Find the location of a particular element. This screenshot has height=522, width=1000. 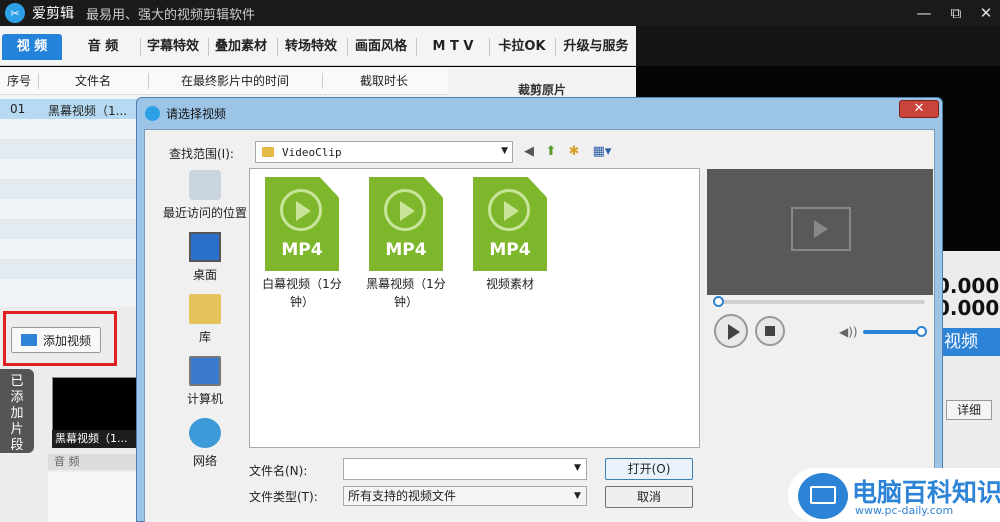

look-in-combobox: VideoClip ▼ is located at coordinates (384, 152).